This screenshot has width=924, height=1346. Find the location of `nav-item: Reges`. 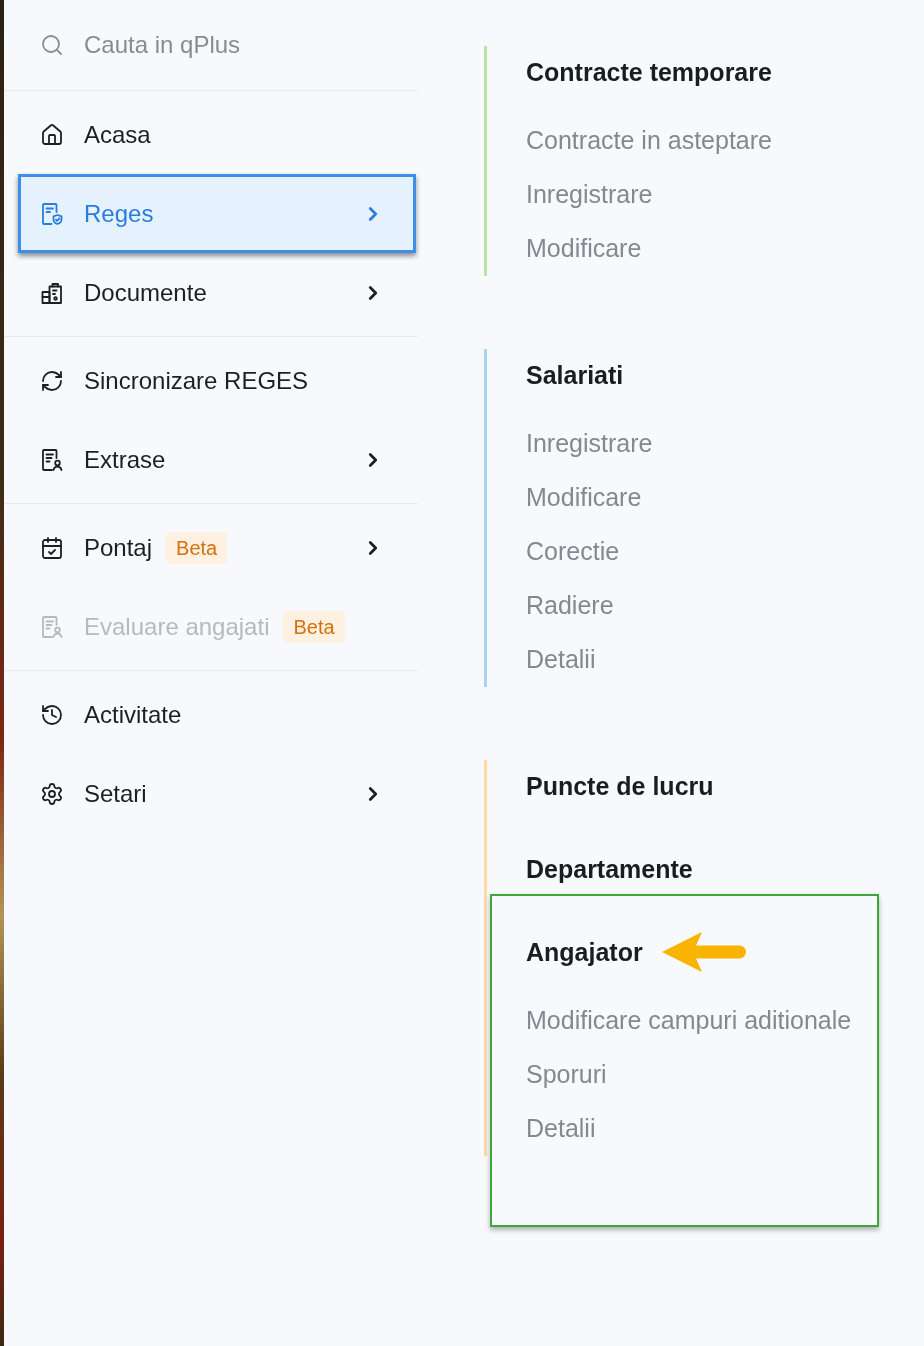

nav-item: Reges is located at coordinates (217, 213).